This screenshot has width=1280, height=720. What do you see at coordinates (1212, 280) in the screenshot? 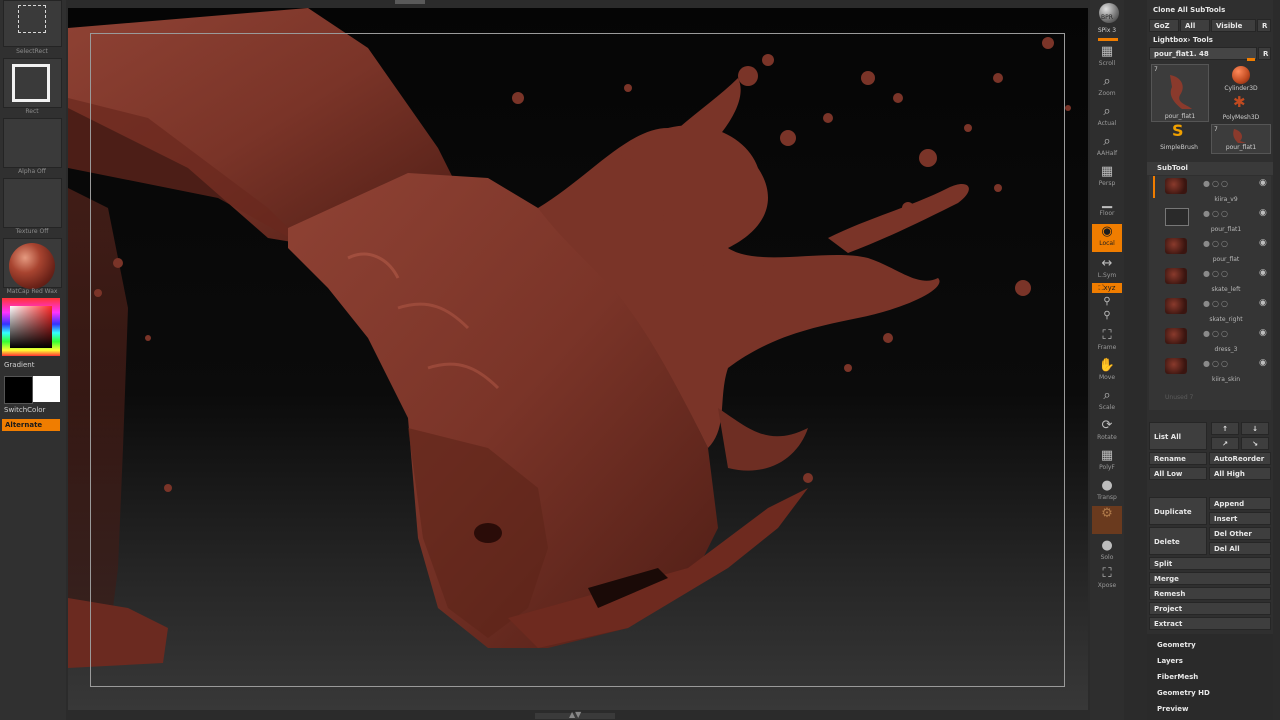
I see `subtool-item: ●○○ ◉ skate_left` at bounding box center [1212, 280].